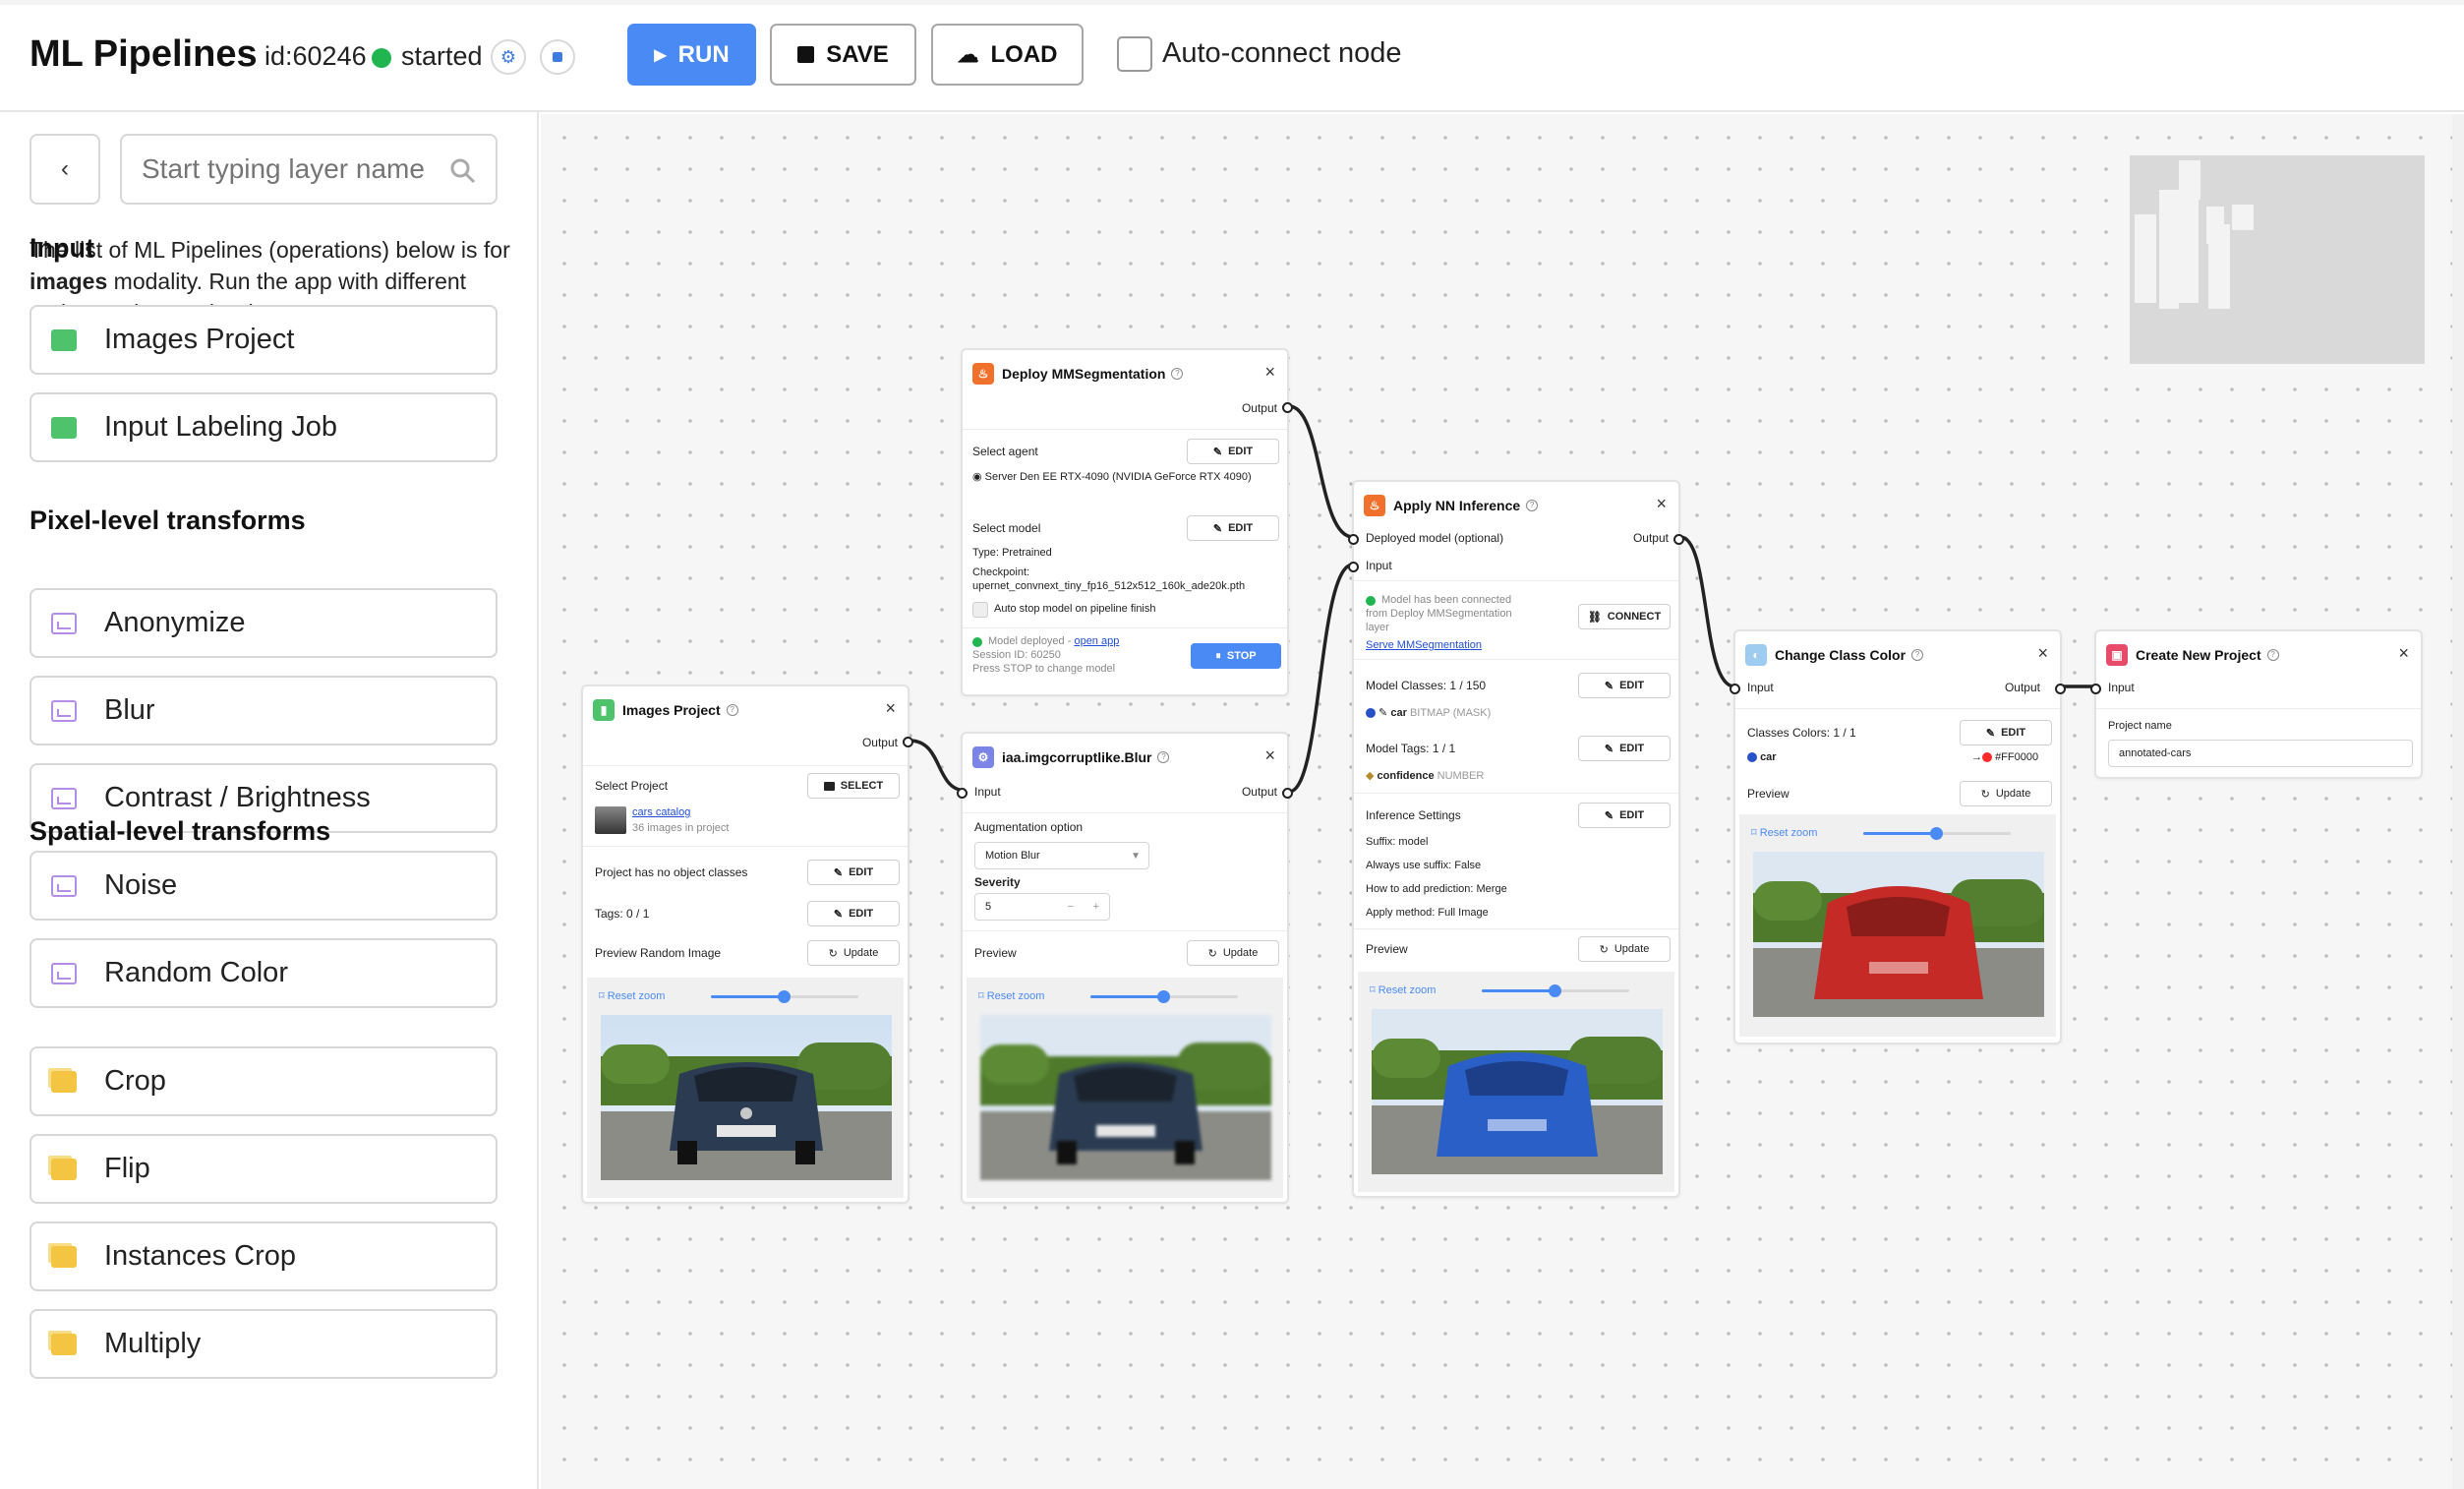  What do you see at coordinates (1233, 451) in the screenshot?
I see `edit-agent-button: ✎ EDIT` at bounding box center [1233, 451].